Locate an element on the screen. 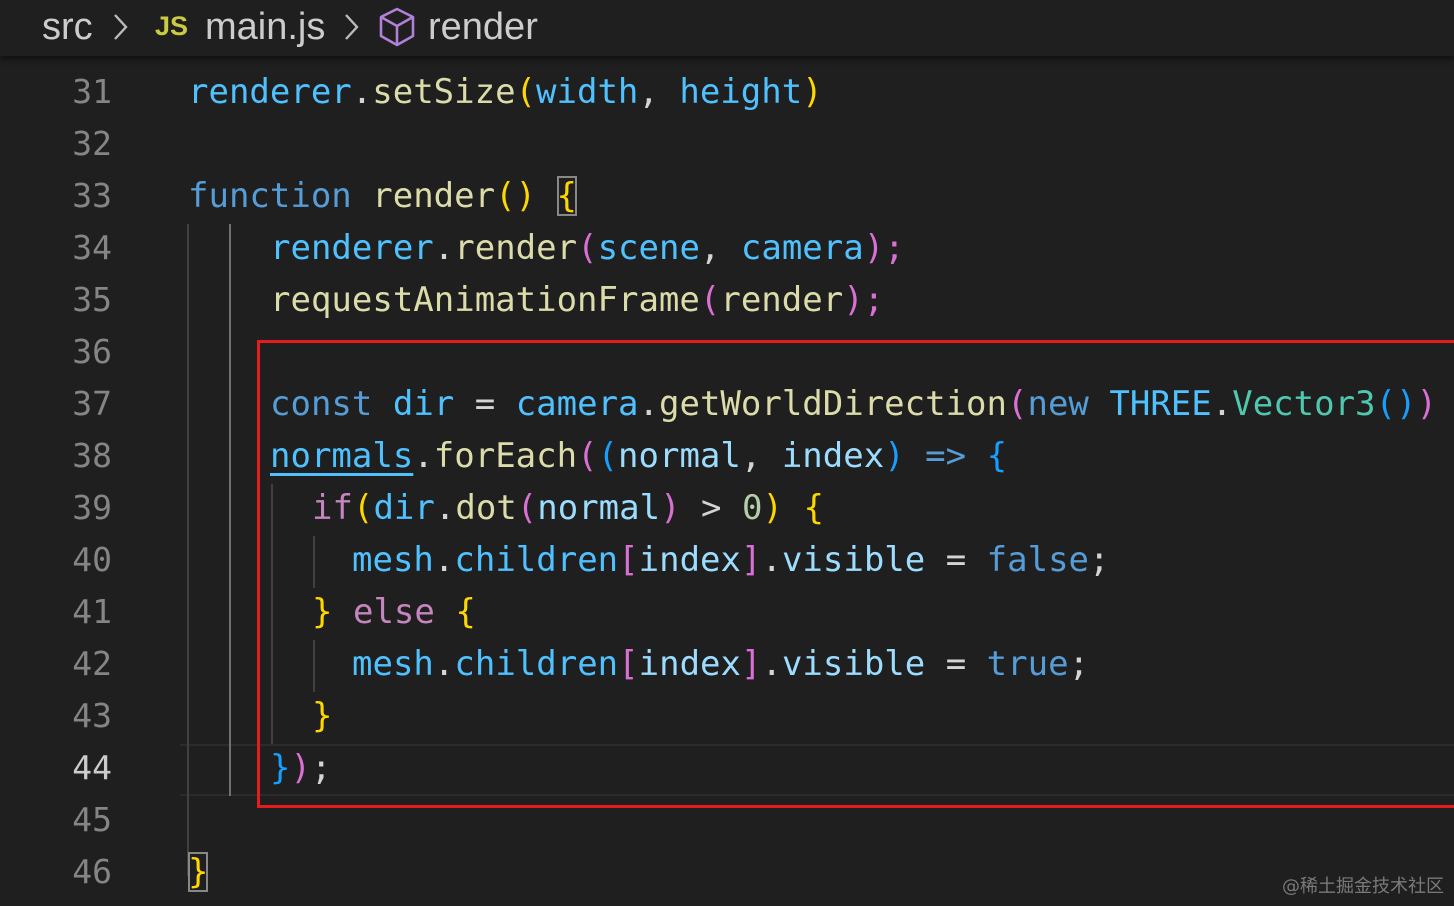 Image resolution: width=1454 pixels, height=906 pixels. code-line-33: function render() { is located at coordinates (382, 196).